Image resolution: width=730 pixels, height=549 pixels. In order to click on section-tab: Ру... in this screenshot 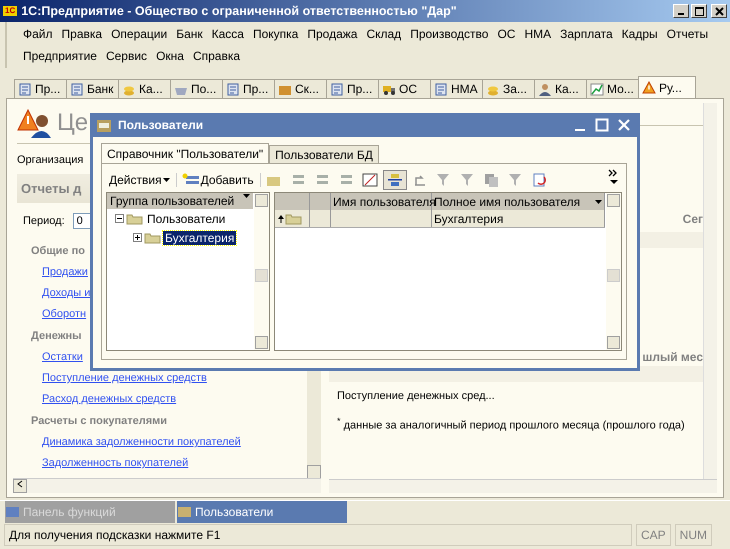, I will do `click(667, 87)`.